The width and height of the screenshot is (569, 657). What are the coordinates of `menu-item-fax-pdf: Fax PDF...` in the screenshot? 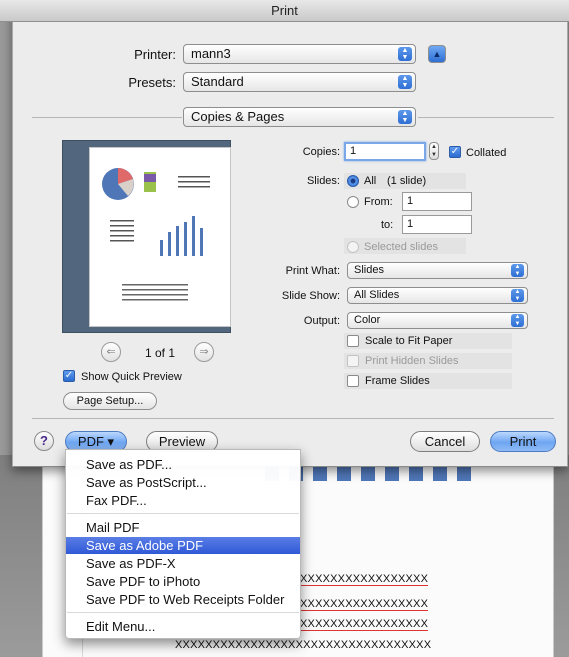 It's located at (183, 500).